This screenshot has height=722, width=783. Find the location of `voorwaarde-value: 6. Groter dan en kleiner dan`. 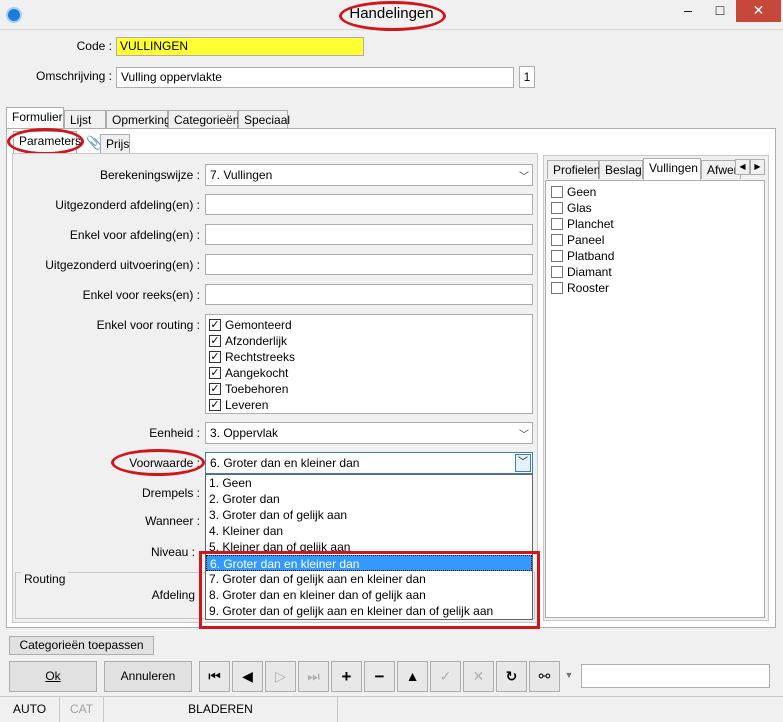

voorwaarde-value: 6. Groter dan en kleiner dan is located at coordinates (285, 463).